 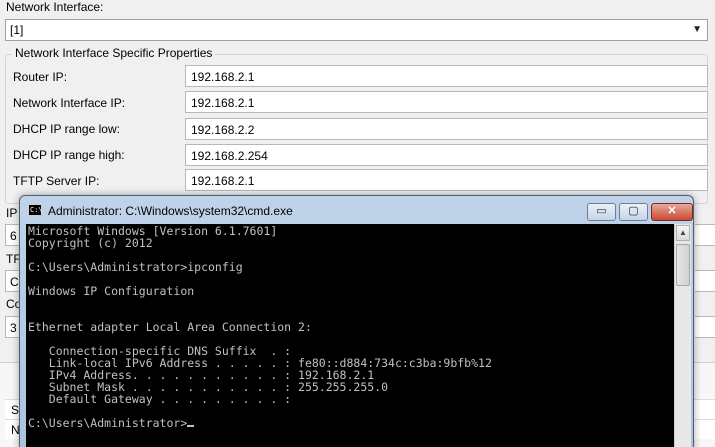 I want to click on chevron-down-icon: ▼, so click(x=697, y=29).